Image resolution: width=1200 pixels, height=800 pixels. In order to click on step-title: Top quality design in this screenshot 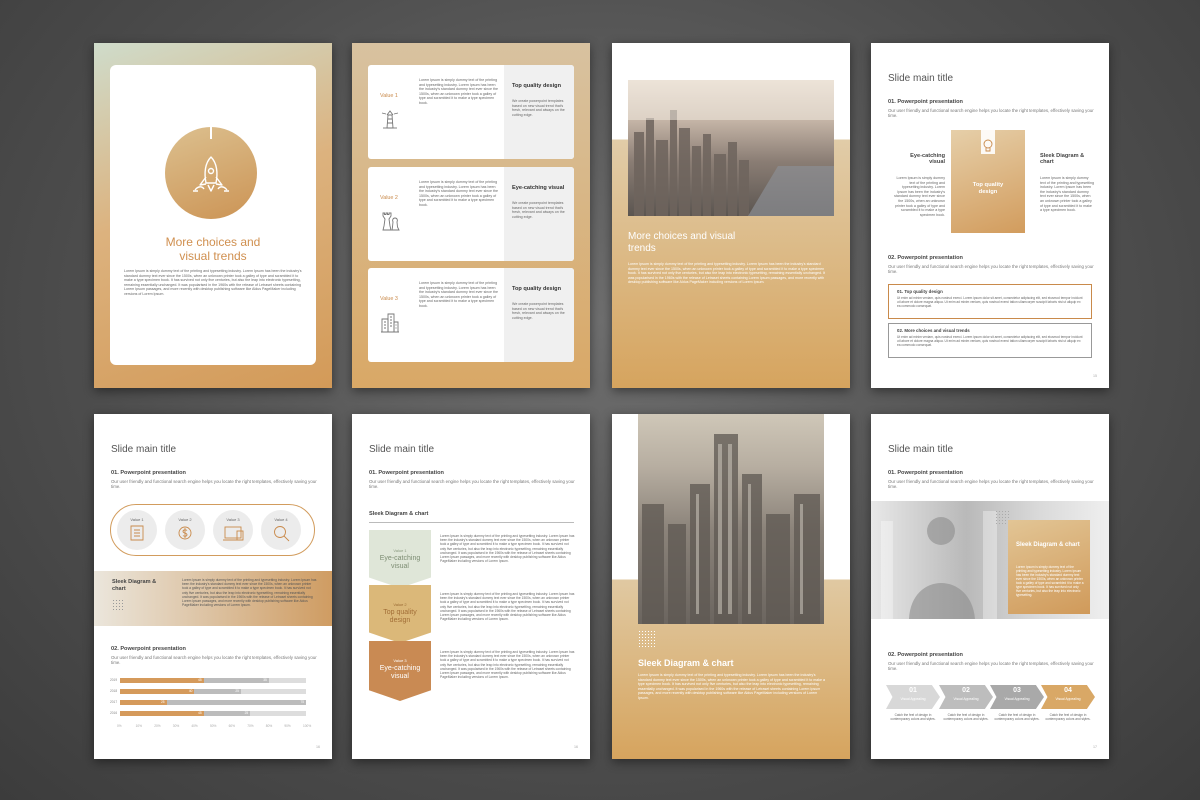, I will do `click(400, 616)`.